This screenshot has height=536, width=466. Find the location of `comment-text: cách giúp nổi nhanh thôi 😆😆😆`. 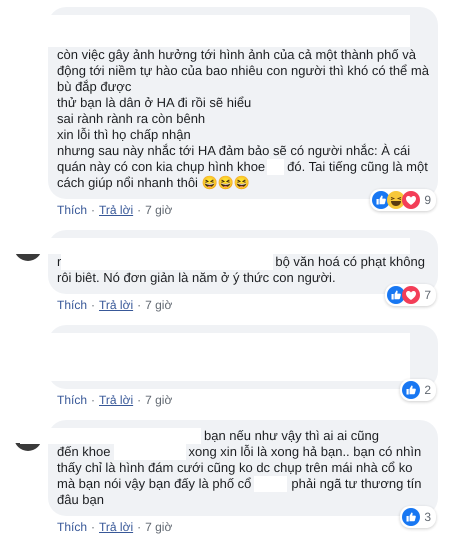

comment-text: cách giúp nổi nhanh thôi 😆😆😆 is located at coordinates (153, 183).